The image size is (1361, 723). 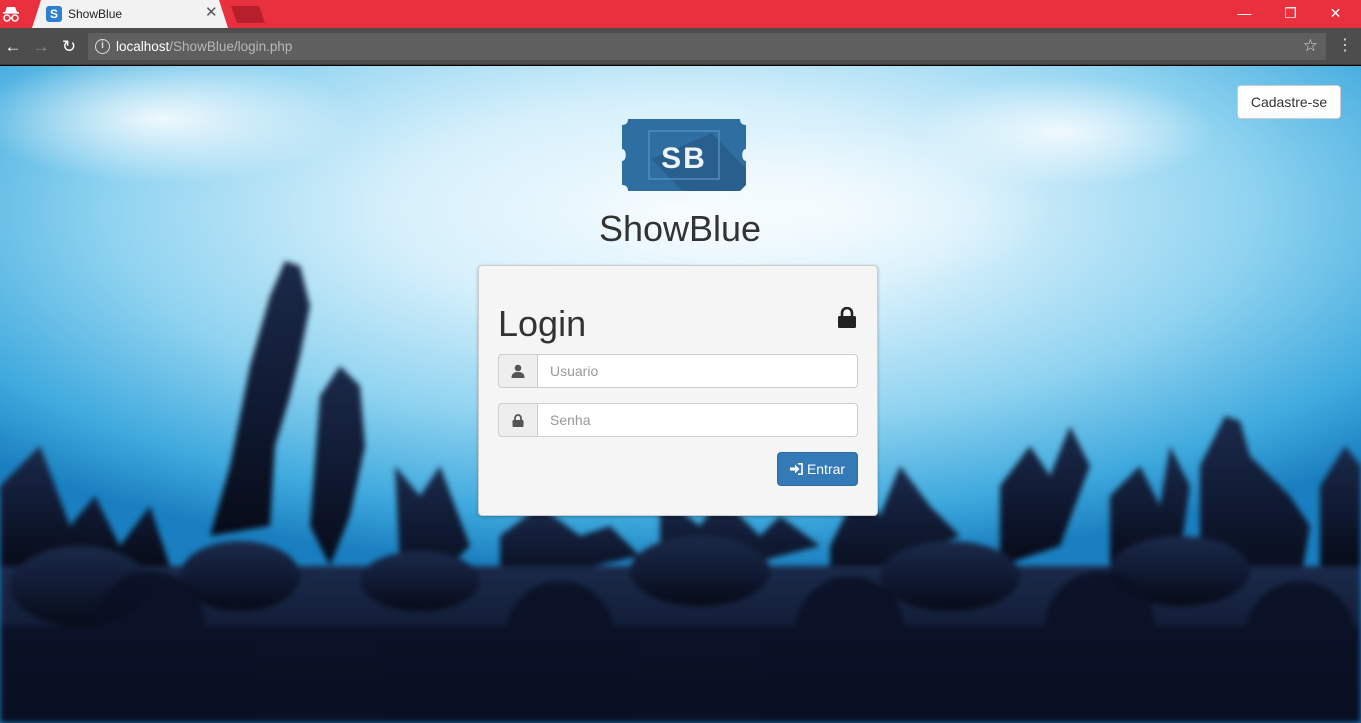 I want to click on username-group, so click(x=678, y=371).